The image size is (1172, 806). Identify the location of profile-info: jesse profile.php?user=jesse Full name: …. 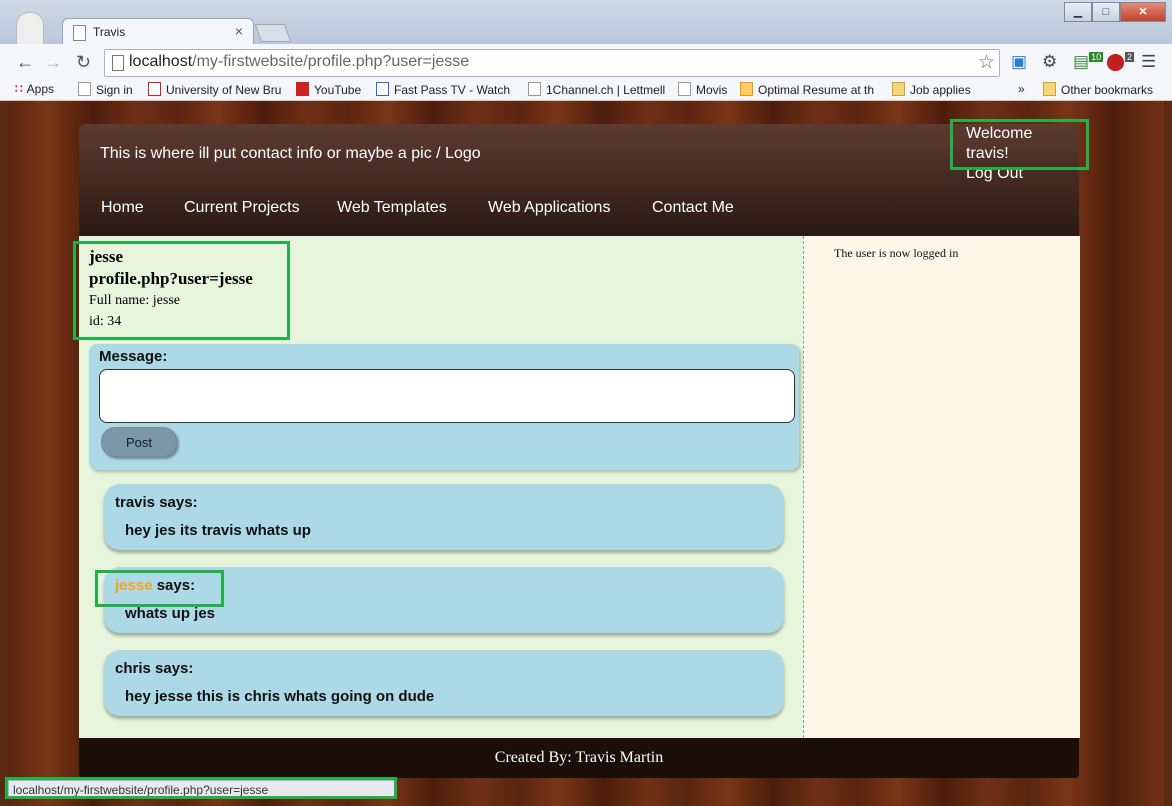
(171, 289).